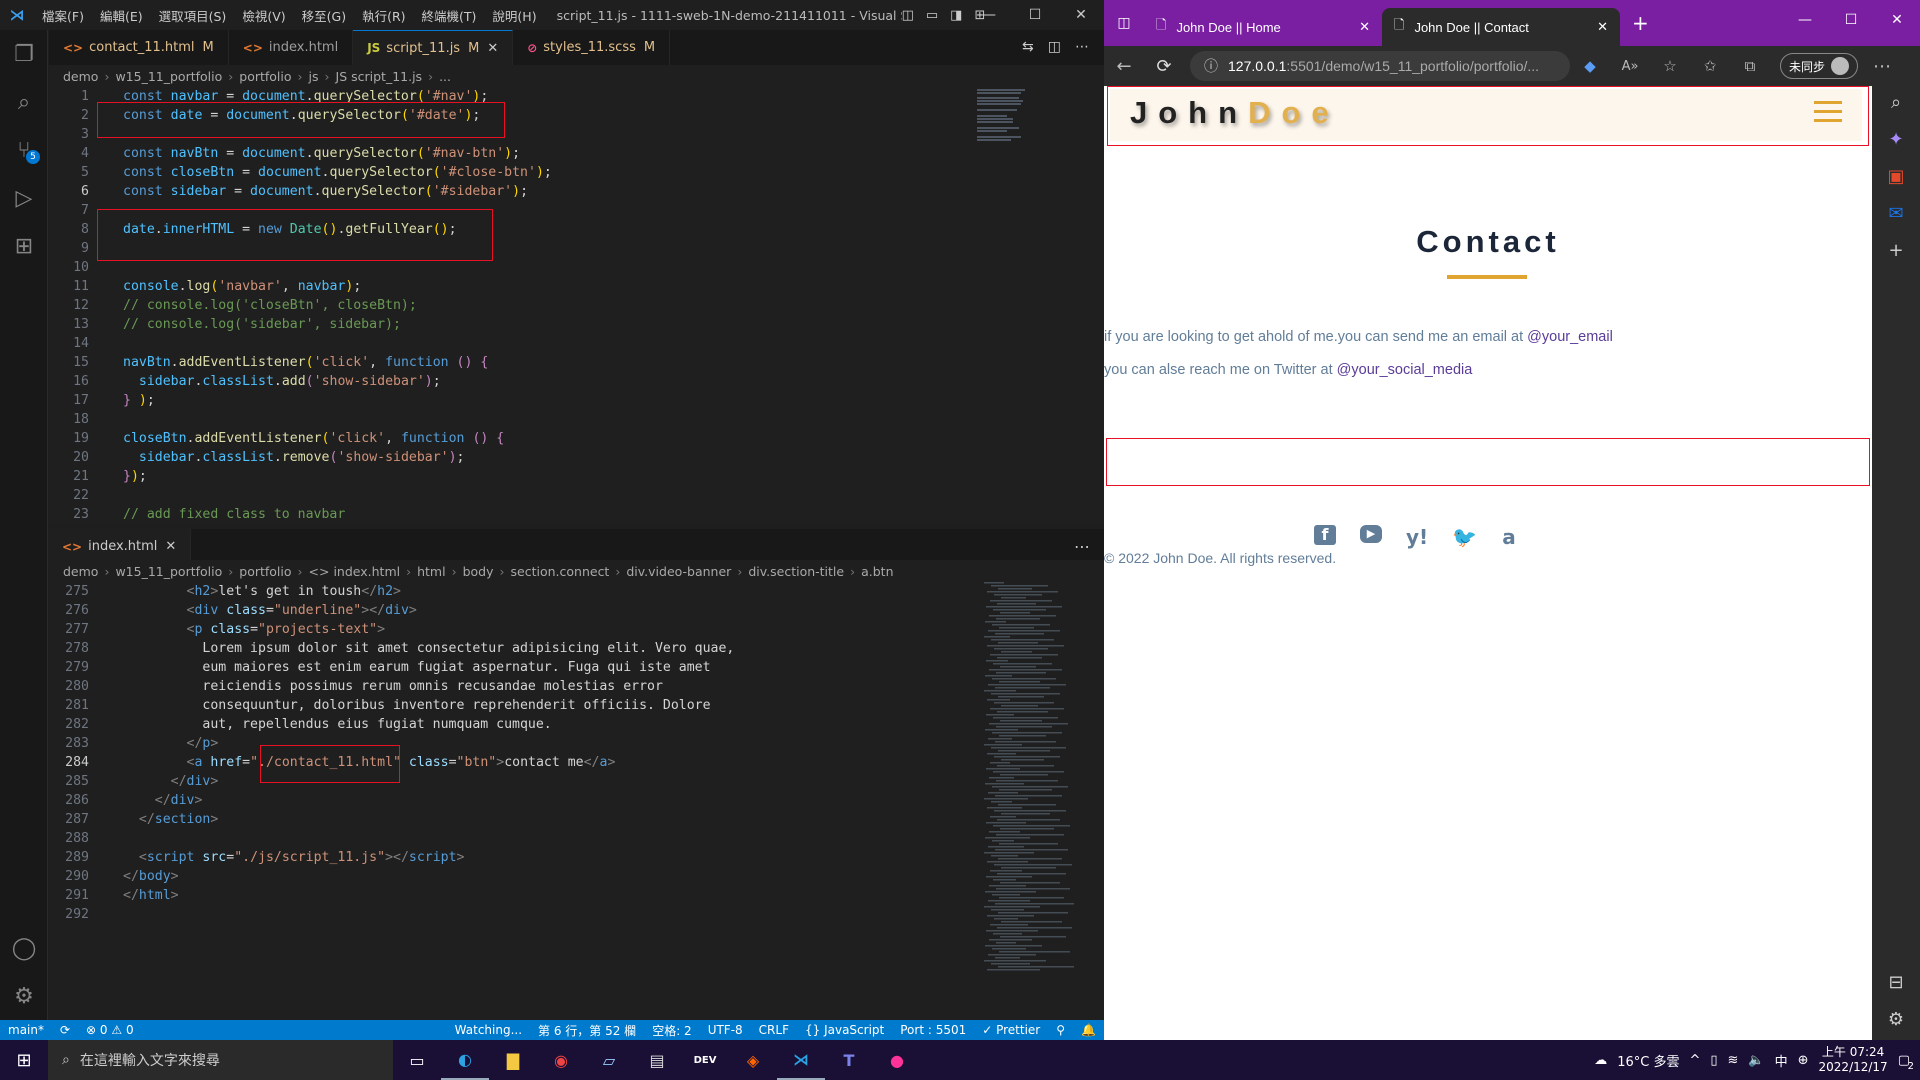 This screenshot has width=1920, height=1080. Describe the element at coordinates (1081, 15) in the screenshot. I see `close-button: ✕` at that location.